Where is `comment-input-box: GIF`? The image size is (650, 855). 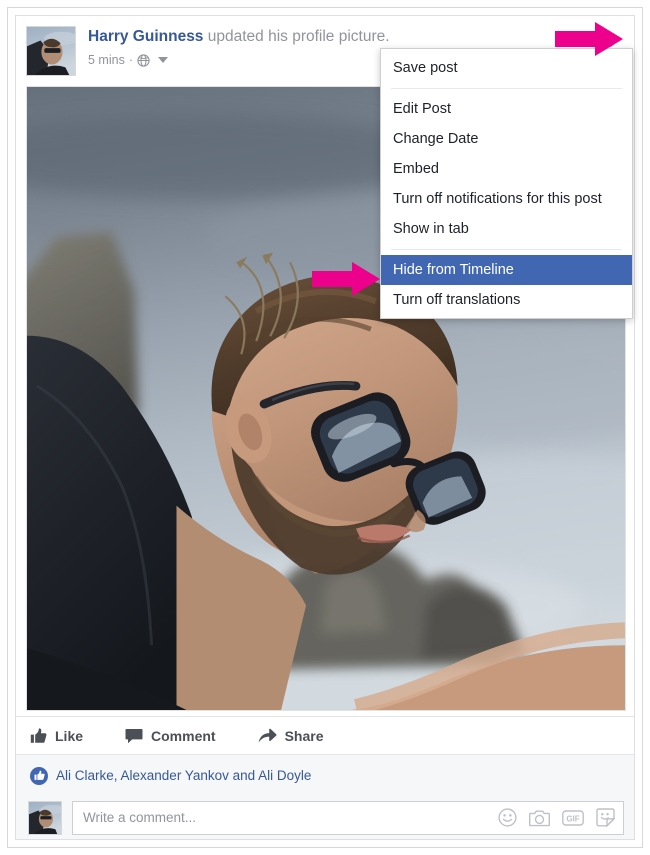
comment-input-box: GIF is located at coordinates (348, 817).